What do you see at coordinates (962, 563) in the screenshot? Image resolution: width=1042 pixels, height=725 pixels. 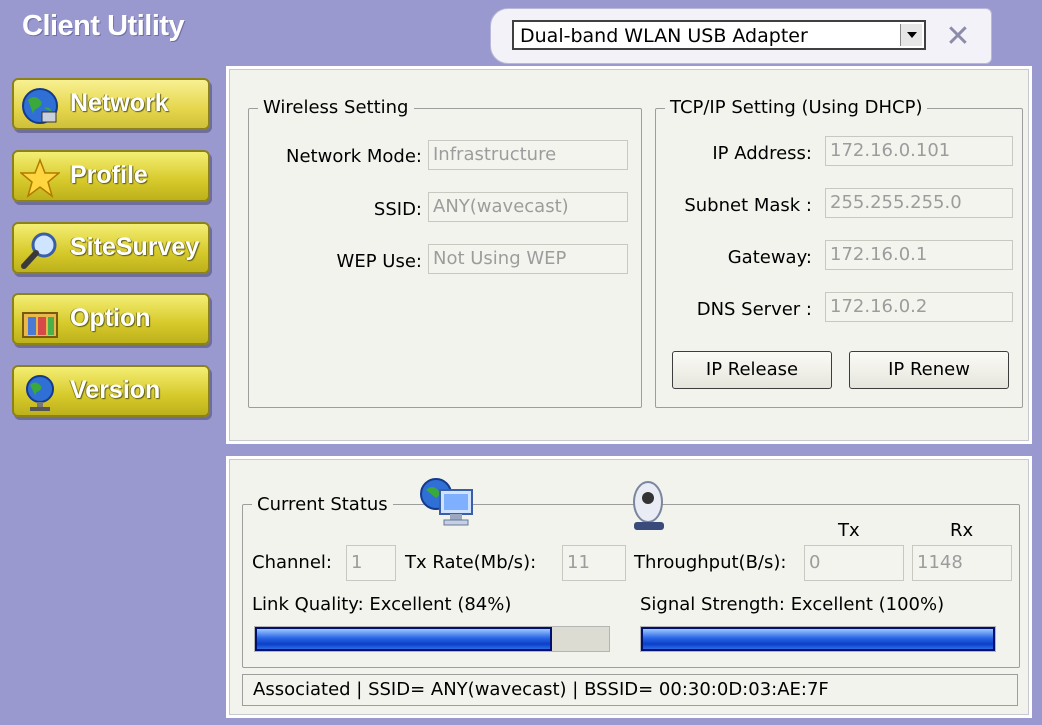 I see `throughput-rx-field: 1148` at bounding box center [962, 563].